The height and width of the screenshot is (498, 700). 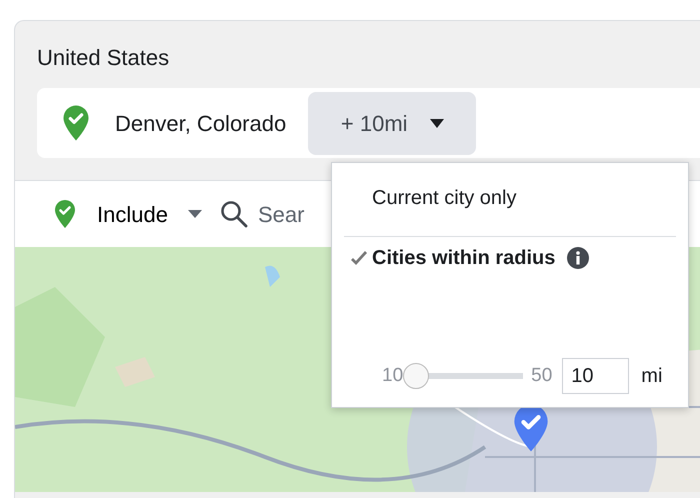 What do you see at coordinates (416, 376) in the screenshot?
I see `slider-thumb` at bounding box center [416, 376].